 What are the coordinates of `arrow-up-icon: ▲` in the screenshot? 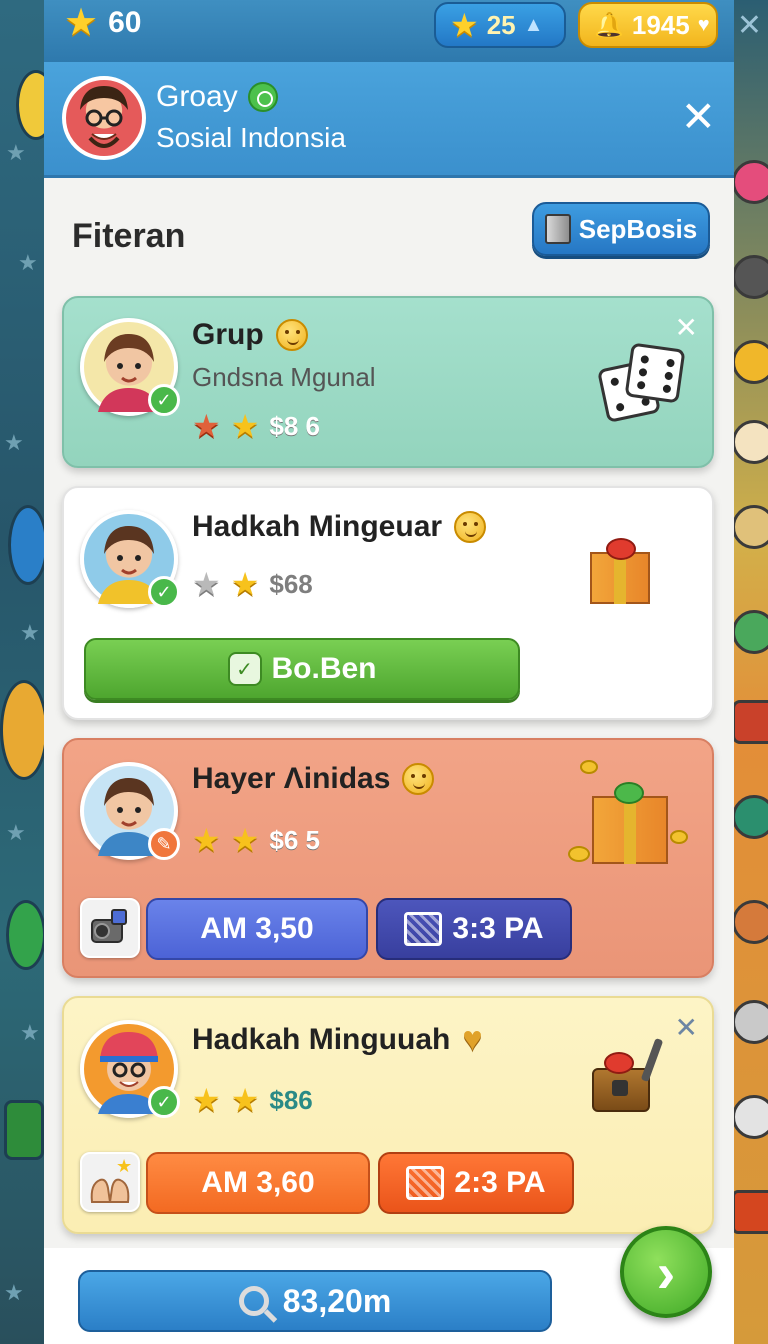 It's located at (533, 24).